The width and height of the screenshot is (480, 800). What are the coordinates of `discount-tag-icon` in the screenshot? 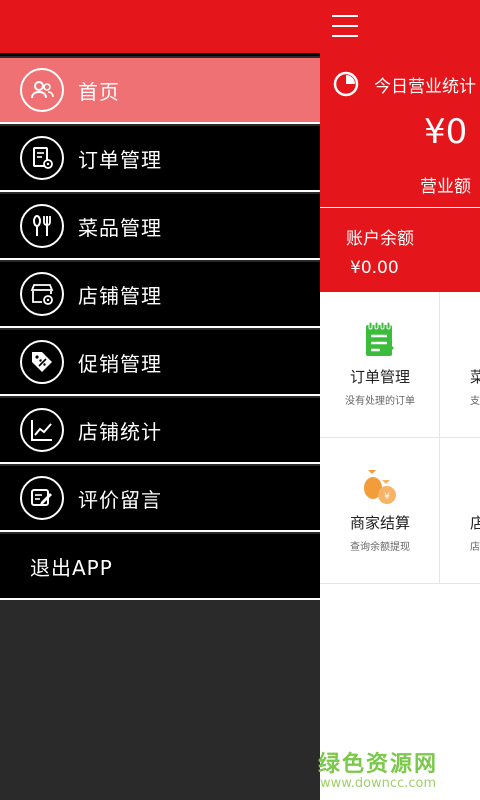 It's located at (42, 362).